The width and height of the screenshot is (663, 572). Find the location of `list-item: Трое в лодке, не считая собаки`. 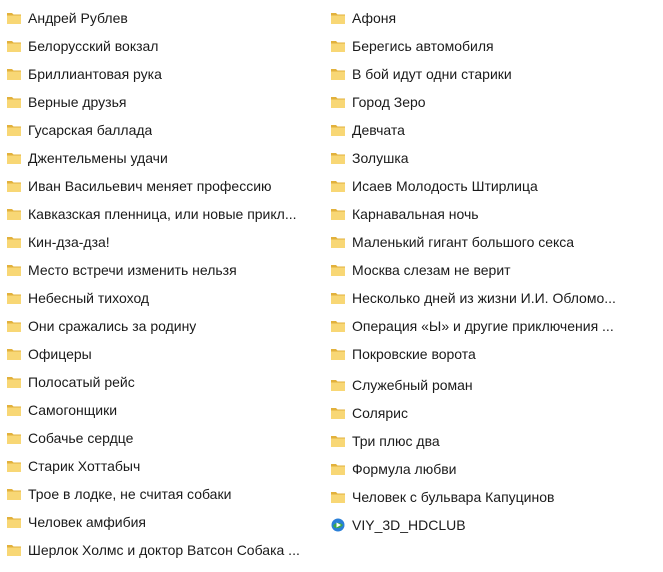

list-item: Трое в лодке, не считая собаки is located at coordinates (162, 494).